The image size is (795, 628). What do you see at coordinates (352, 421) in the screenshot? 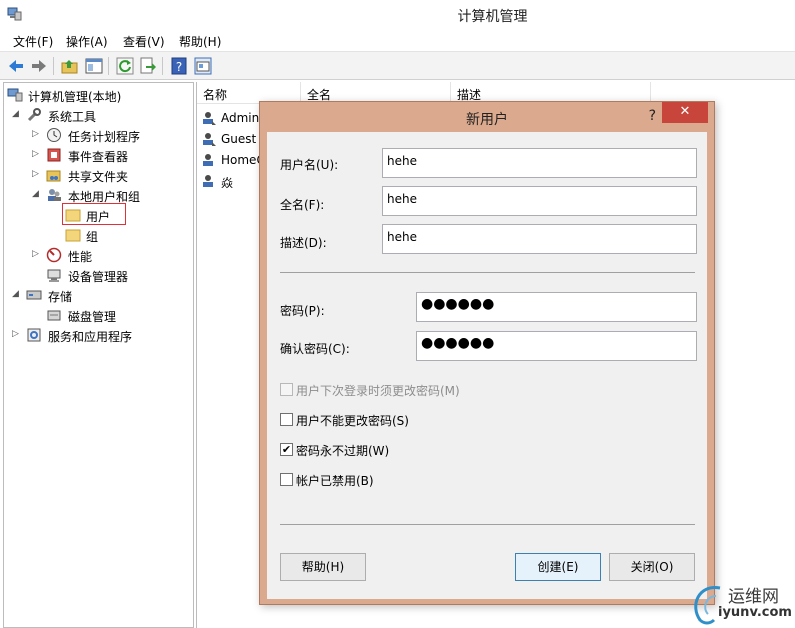
I see `checkbox-label: 用户不能更改密码(S)` at bounding box center [352, 421].